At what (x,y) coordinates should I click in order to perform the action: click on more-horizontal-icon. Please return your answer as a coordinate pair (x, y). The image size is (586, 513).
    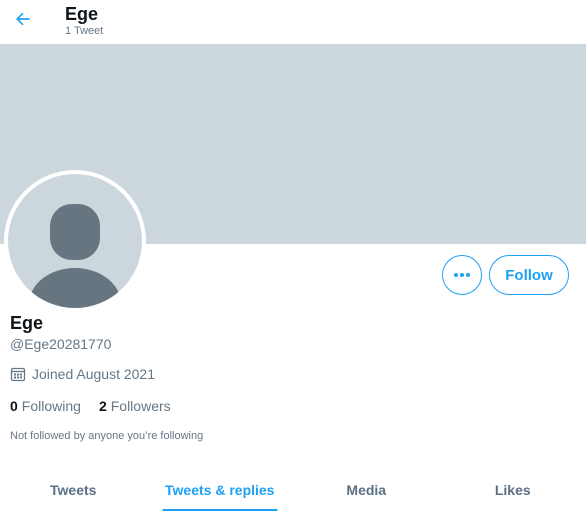
    Looking at the image, I should click on (462, 275).